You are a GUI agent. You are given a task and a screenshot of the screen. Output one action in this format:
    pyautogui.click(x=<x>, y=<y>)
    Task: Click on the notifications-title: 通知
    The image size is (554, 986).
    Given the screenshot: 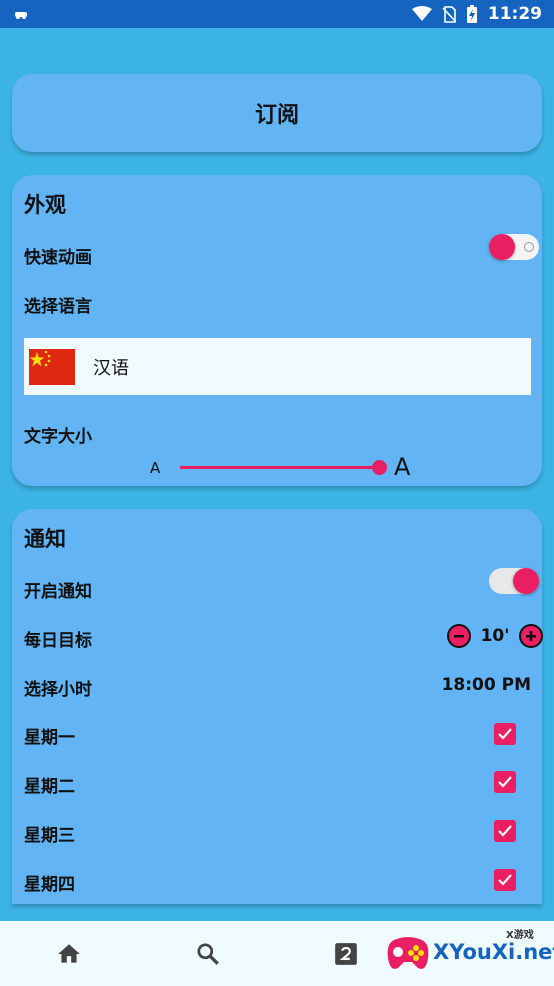 What is the action you would take?
    pyautogui.click(x=45, y=539)
    